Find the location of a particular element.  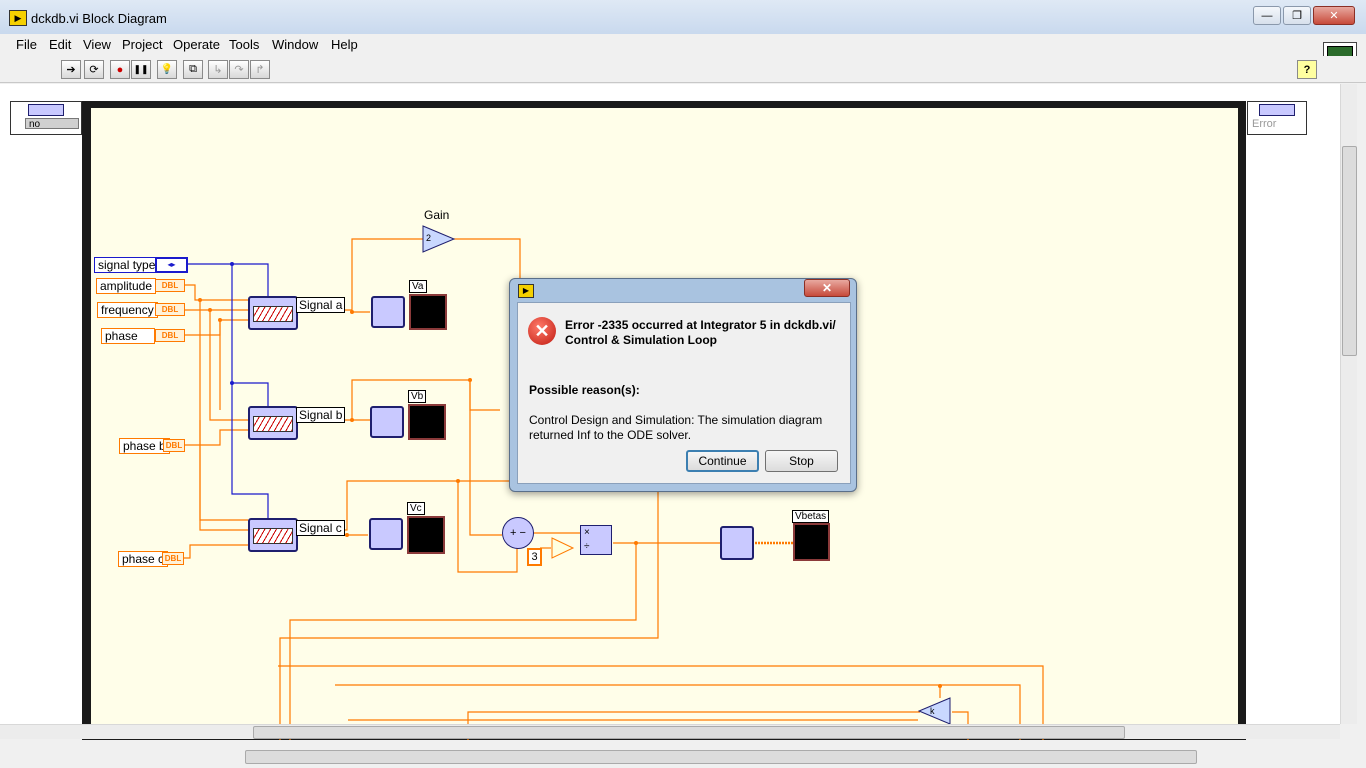

retain-wire-values-button: ⧉ is located at coordinates (193, 69).